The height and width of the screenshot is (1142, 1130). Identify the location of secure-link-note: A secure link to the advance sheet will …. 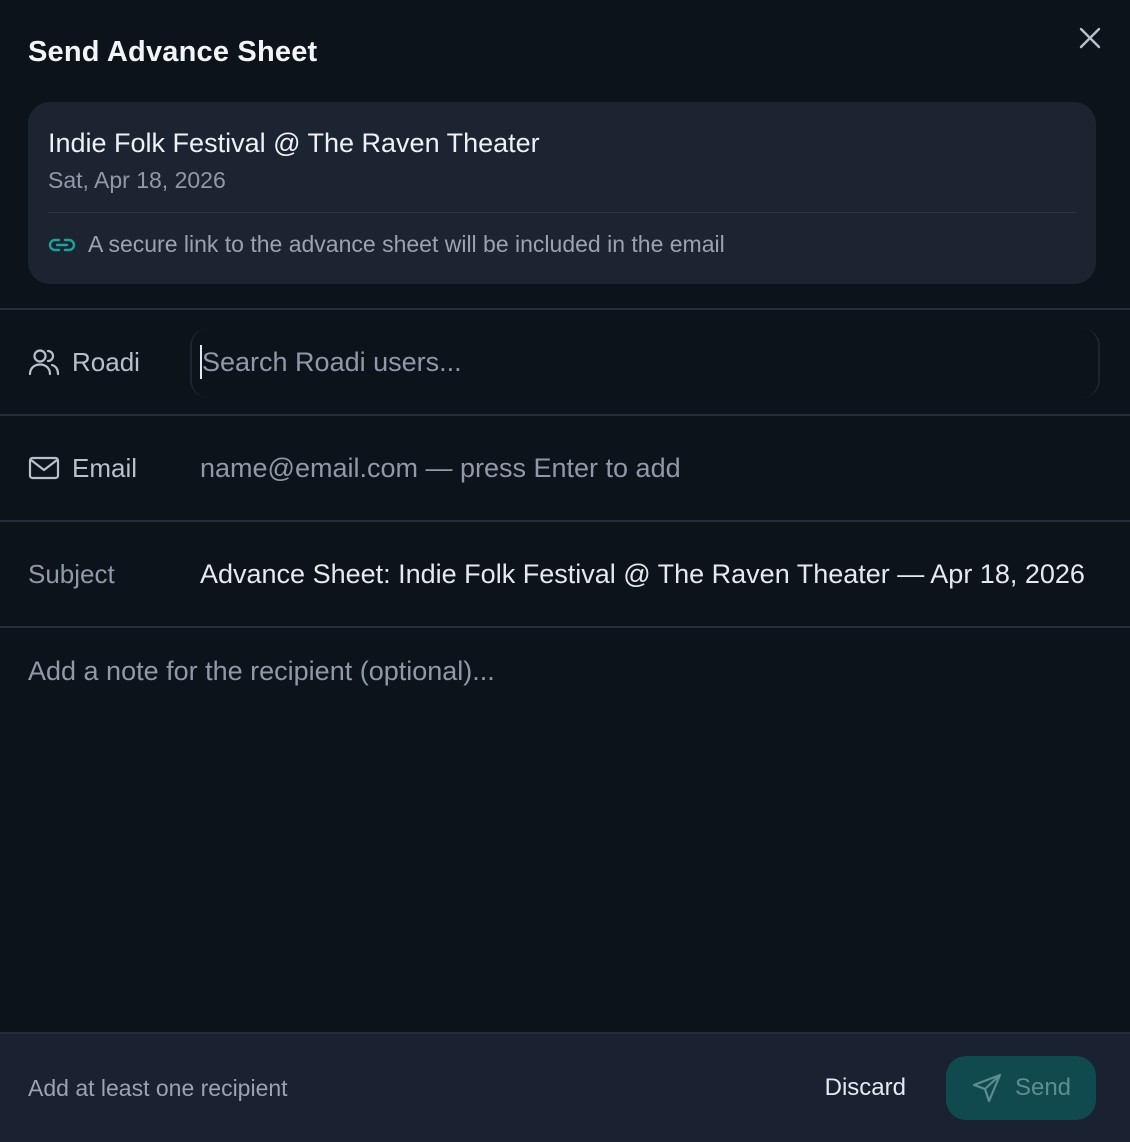
(562, 244).